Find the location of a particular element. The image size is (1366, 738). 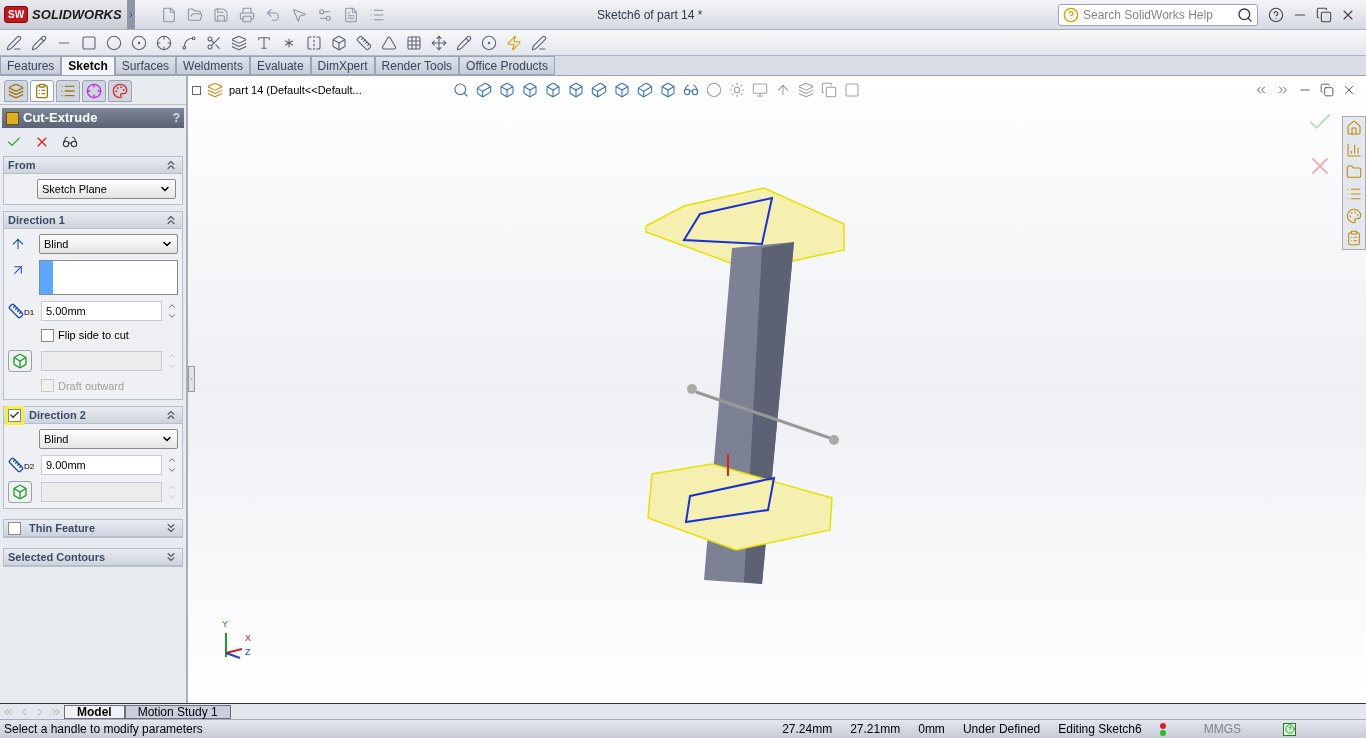

command-tab: Render Tools is located at coordinates (417, 65).